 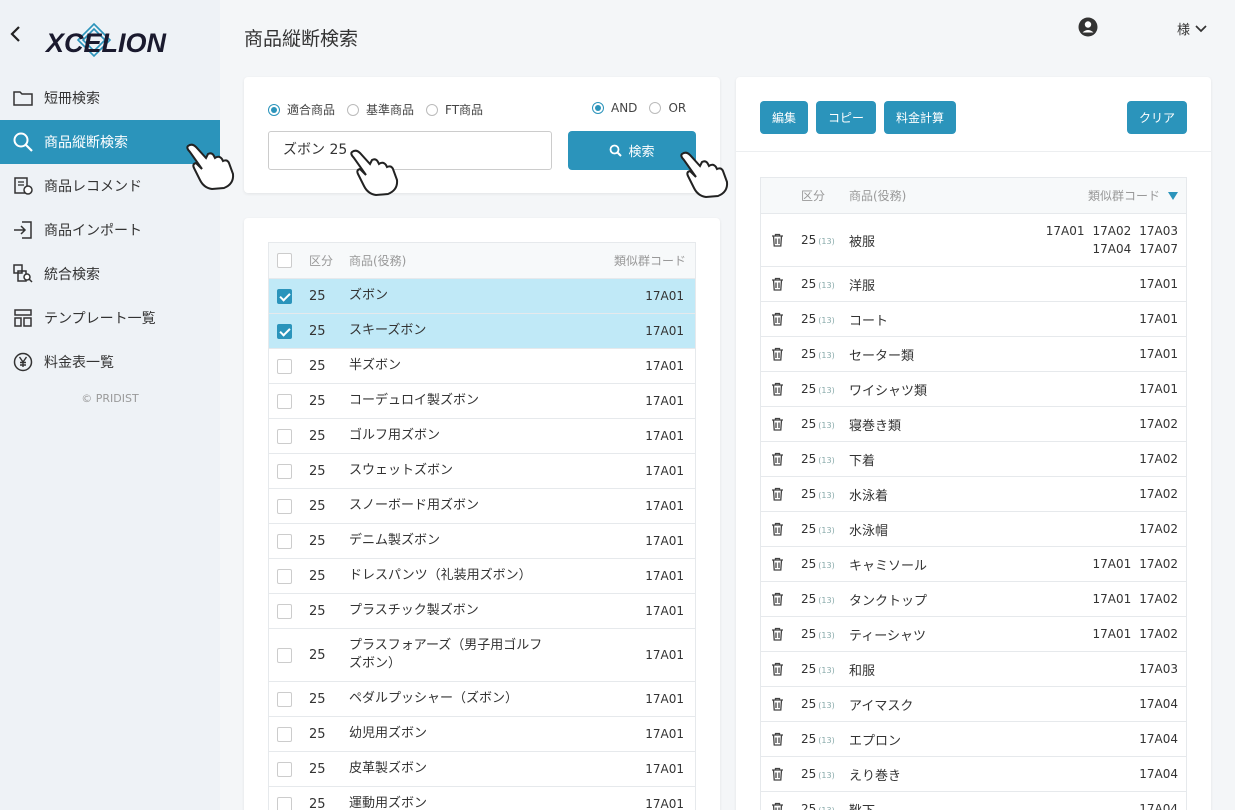 What do you see at coordinates (482, 471) in the screenshot?
I see `table-row: 25 スウェットズボン 17A01` at bounding box center [482, 471].